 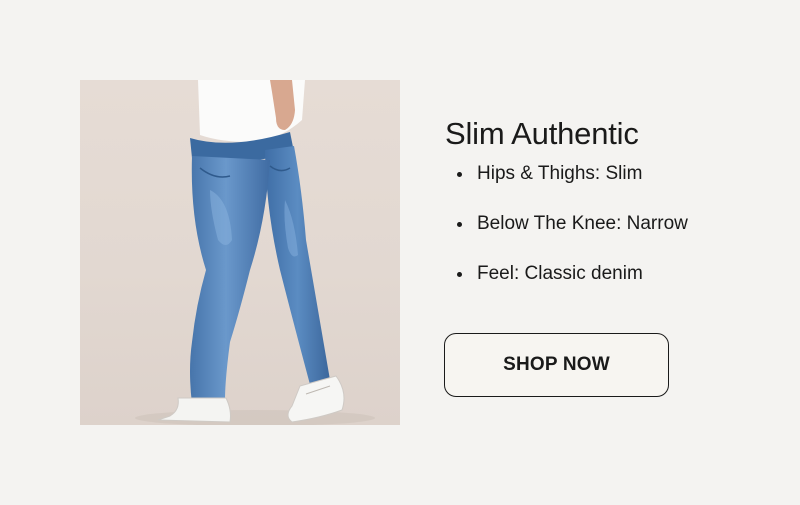 I want to click on list-item: Feel: Classic denim, so click(x=605, y=274).